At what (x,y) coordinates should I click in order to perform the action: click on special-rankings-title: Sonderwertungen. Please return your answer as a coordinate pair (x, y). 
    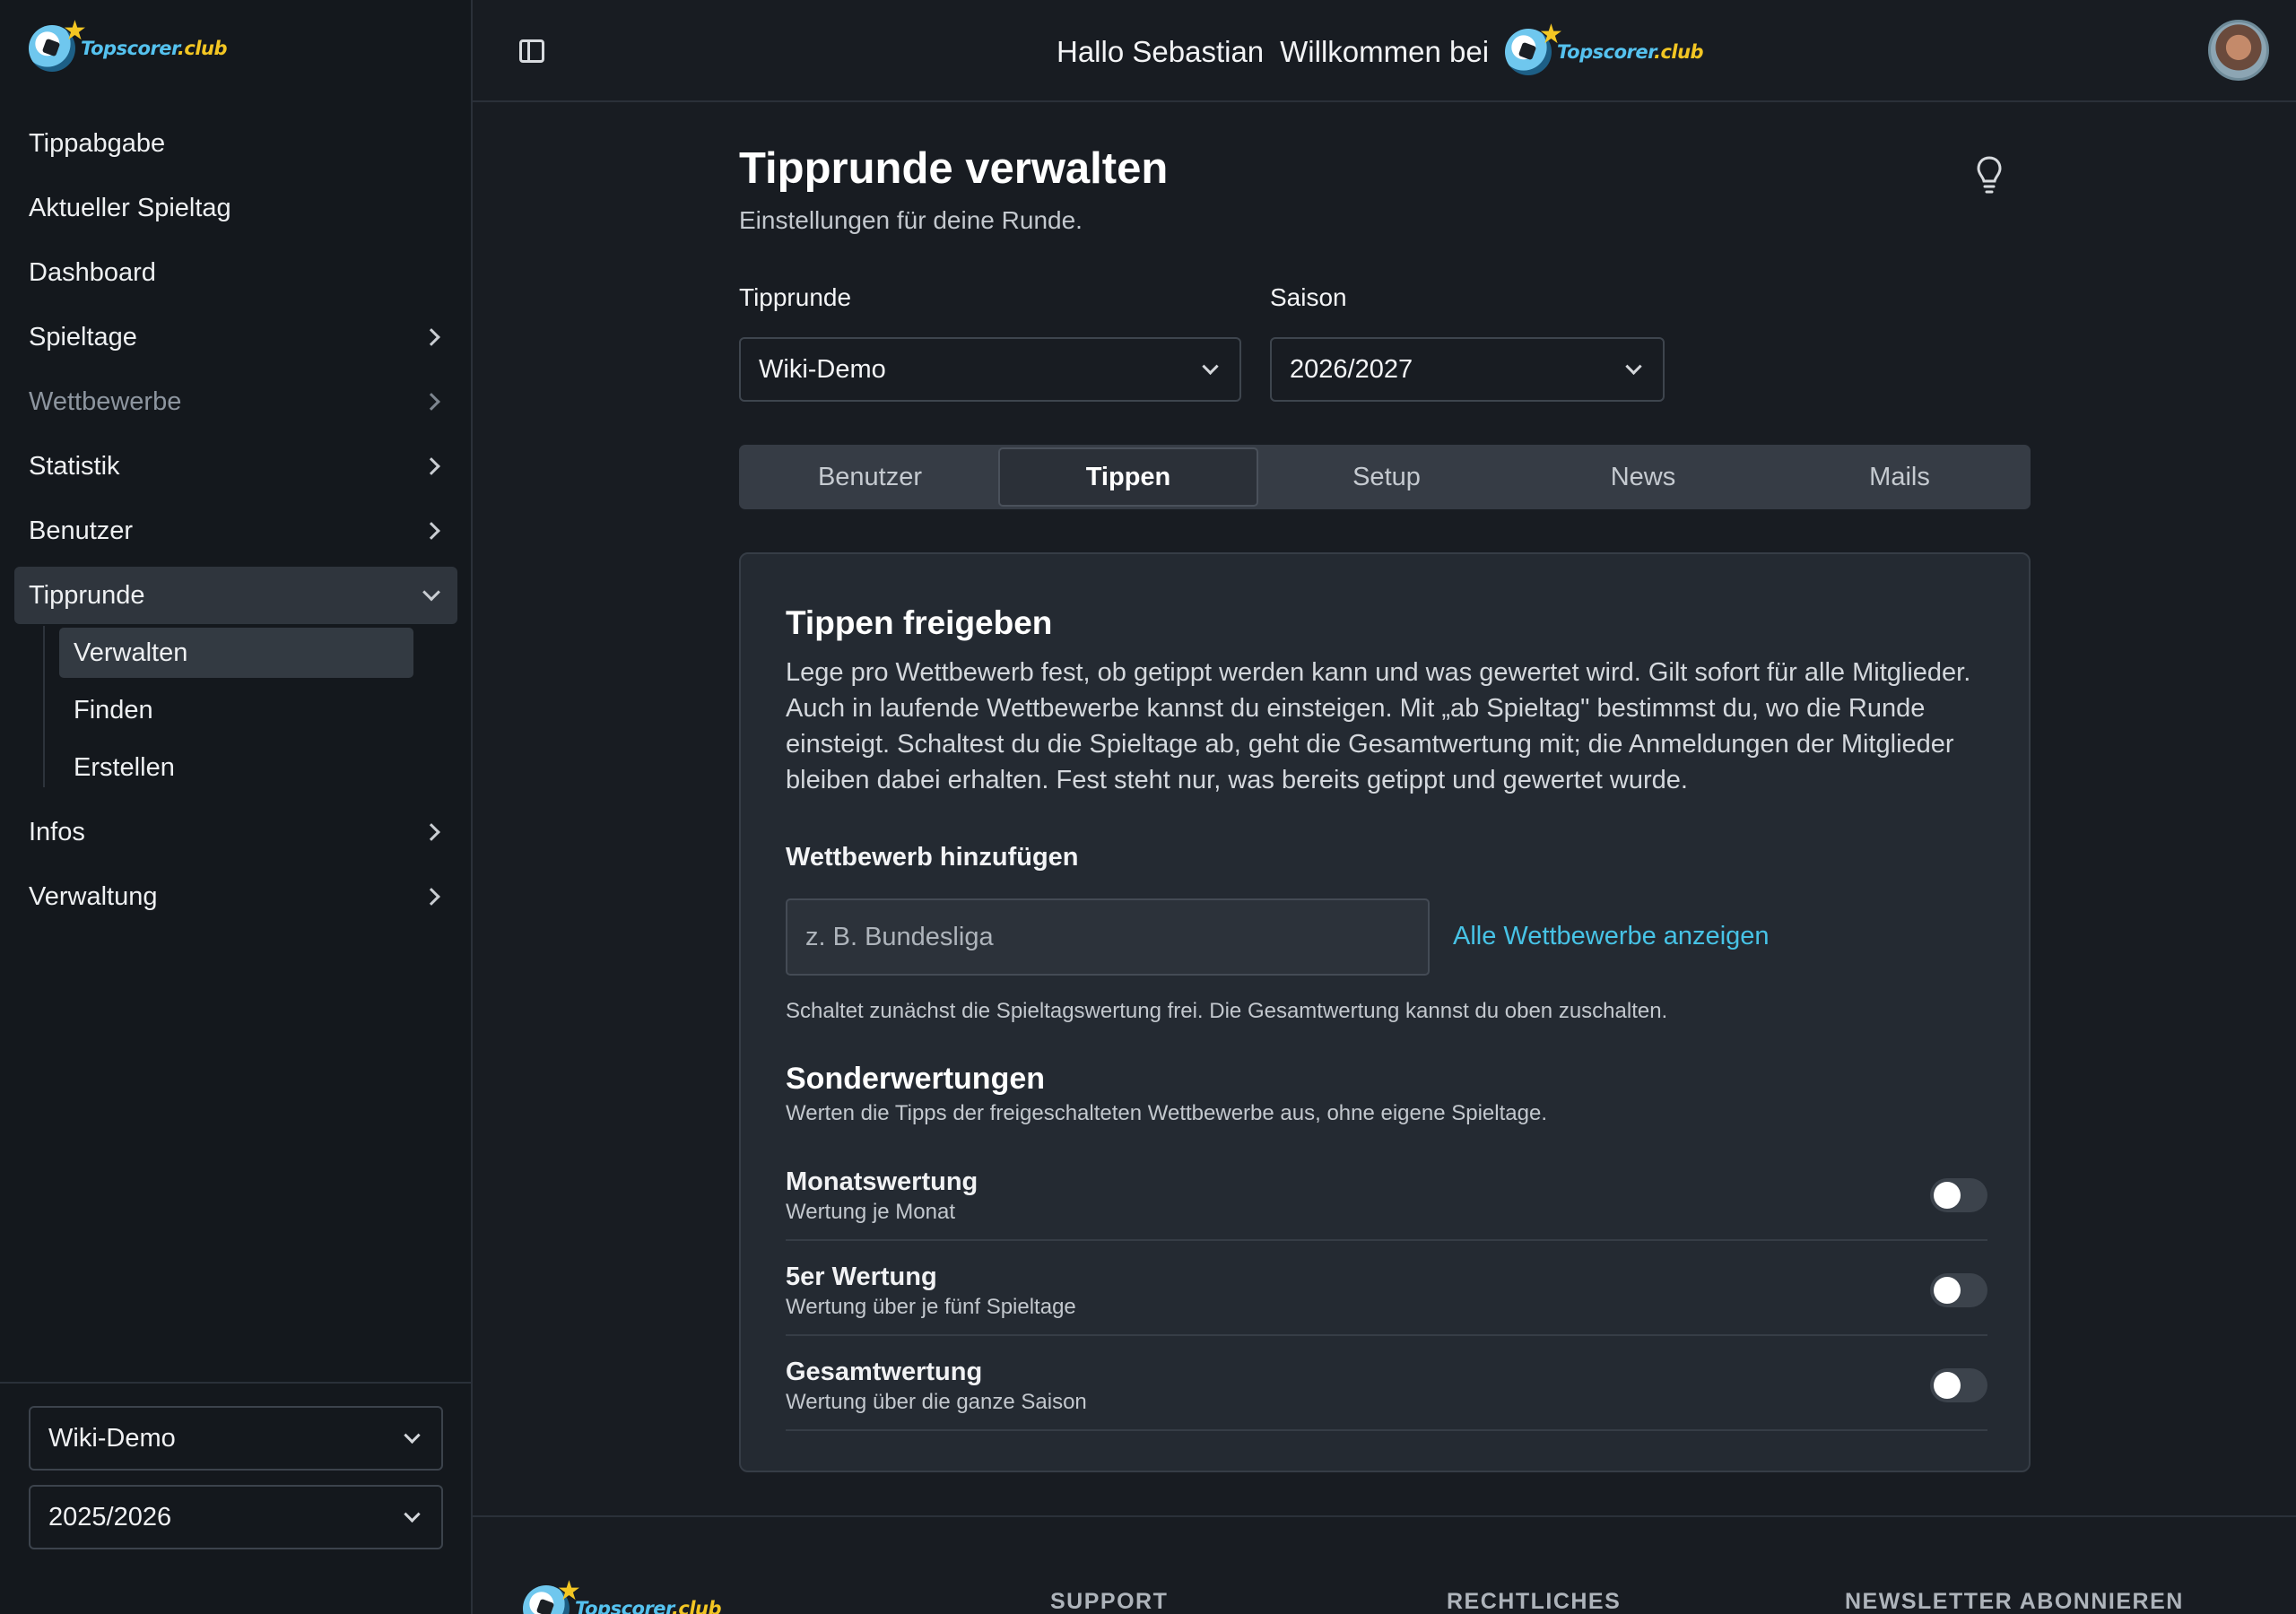
    Looking at the image, I should click on (916, 1079).